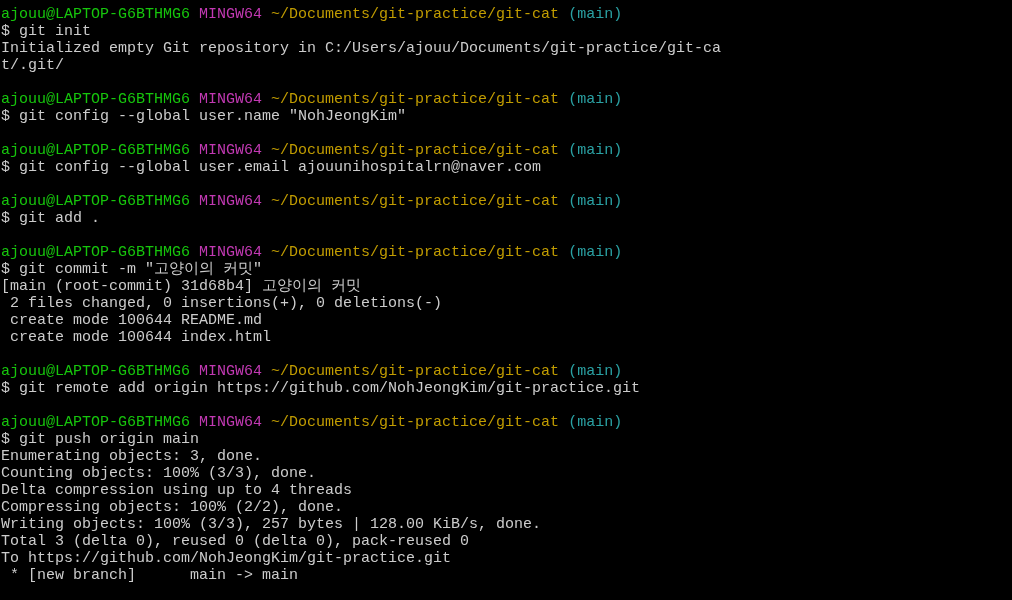  Describe the element at coordinates (136, 320) in the screenshot. I see `output-line: create mode 100644 README.md` at that location.